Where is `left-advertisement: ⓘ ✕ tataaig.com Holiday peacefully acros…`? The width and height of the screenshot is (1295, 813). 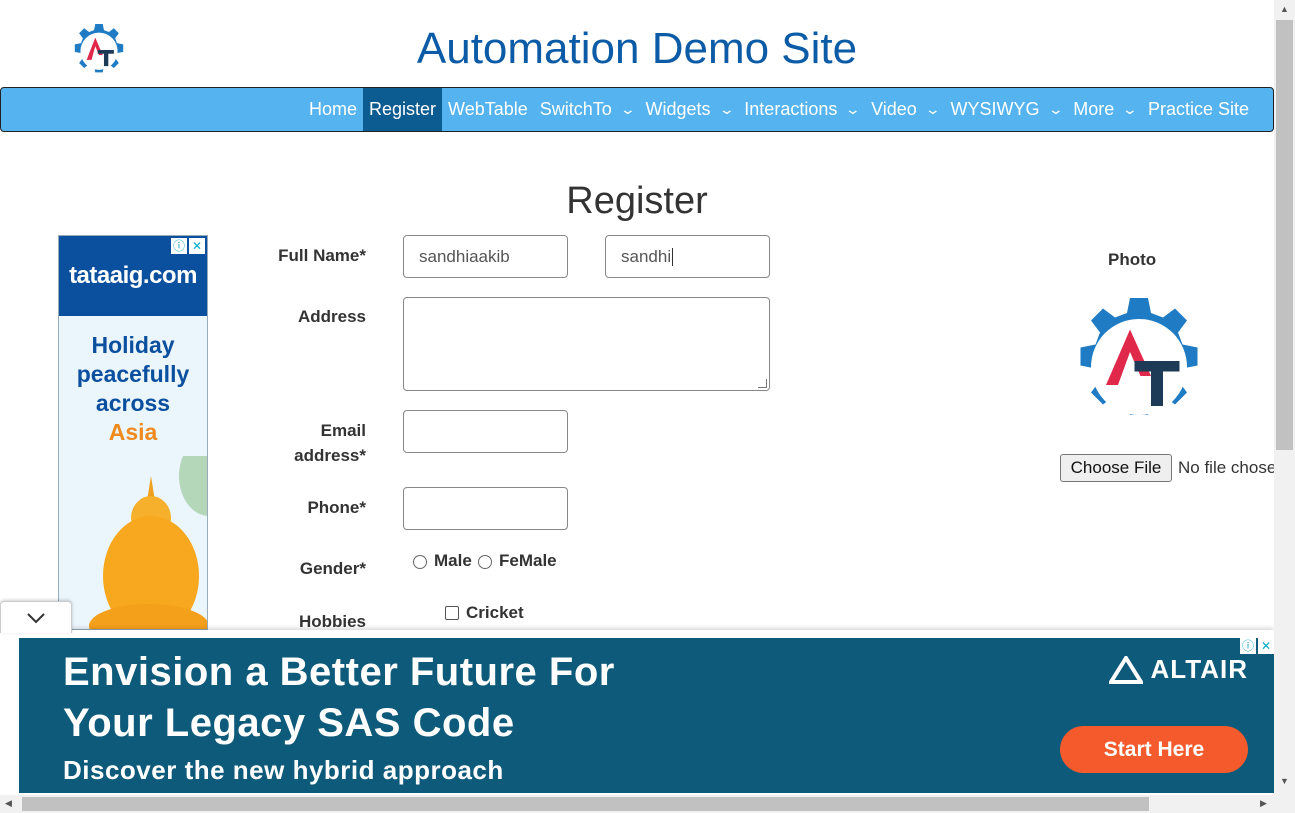 left-advertisement: ⓘ ✕ tataaig.com Holiday peacefully acros… is located at coordinates (133, 432).